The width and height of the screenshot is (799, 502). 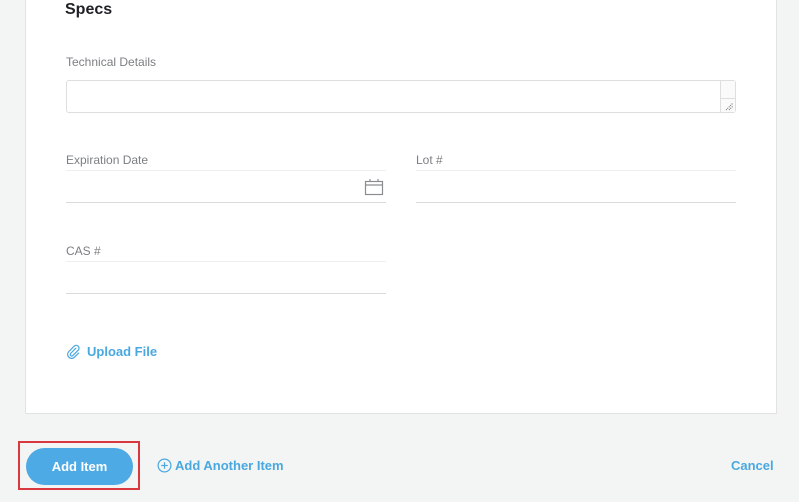 I want to click on expiration-date-input, so click(x=226, y=186).